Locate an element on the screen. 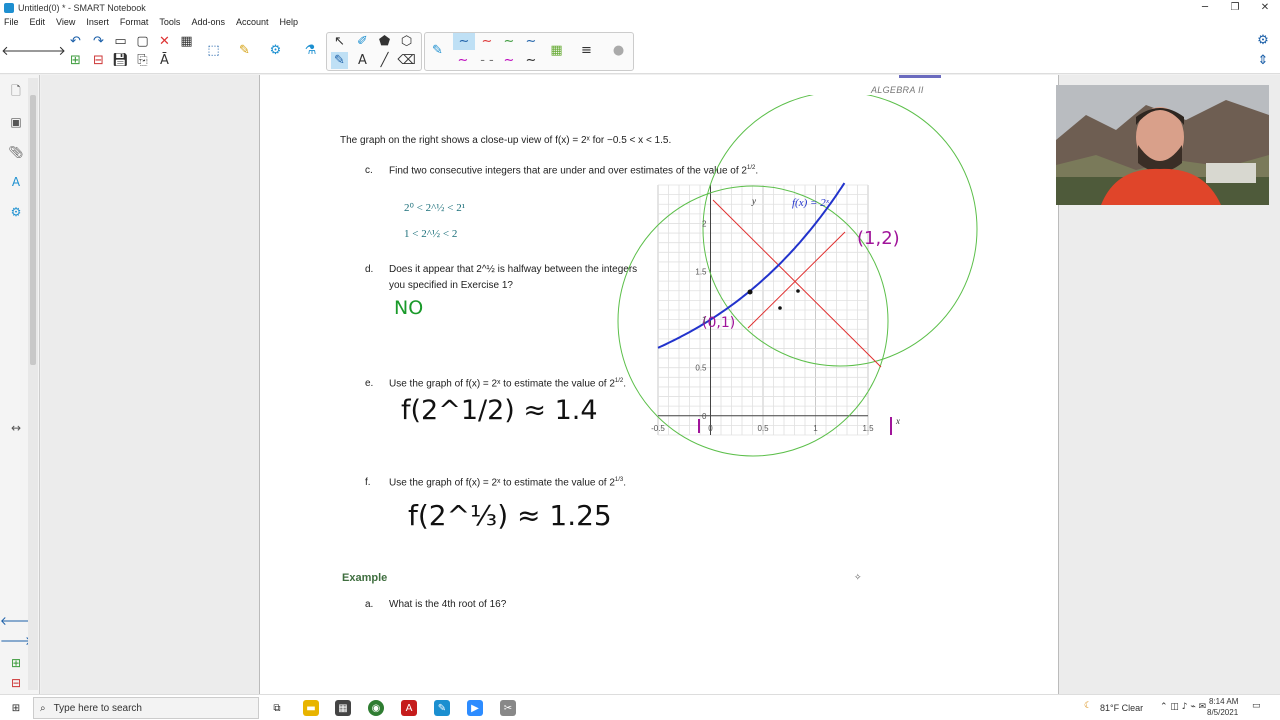 The image size is (1280, 720). pen-style-3: ∼ is located at coordinates (509, 41).